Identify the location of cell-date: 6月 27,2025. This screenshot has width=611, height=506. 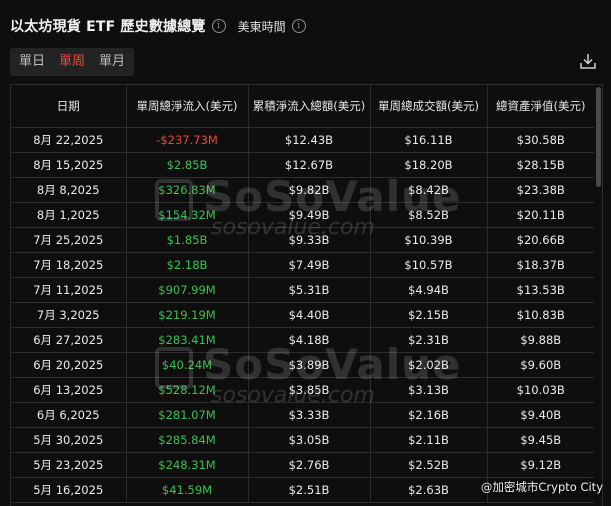
(69, 340).